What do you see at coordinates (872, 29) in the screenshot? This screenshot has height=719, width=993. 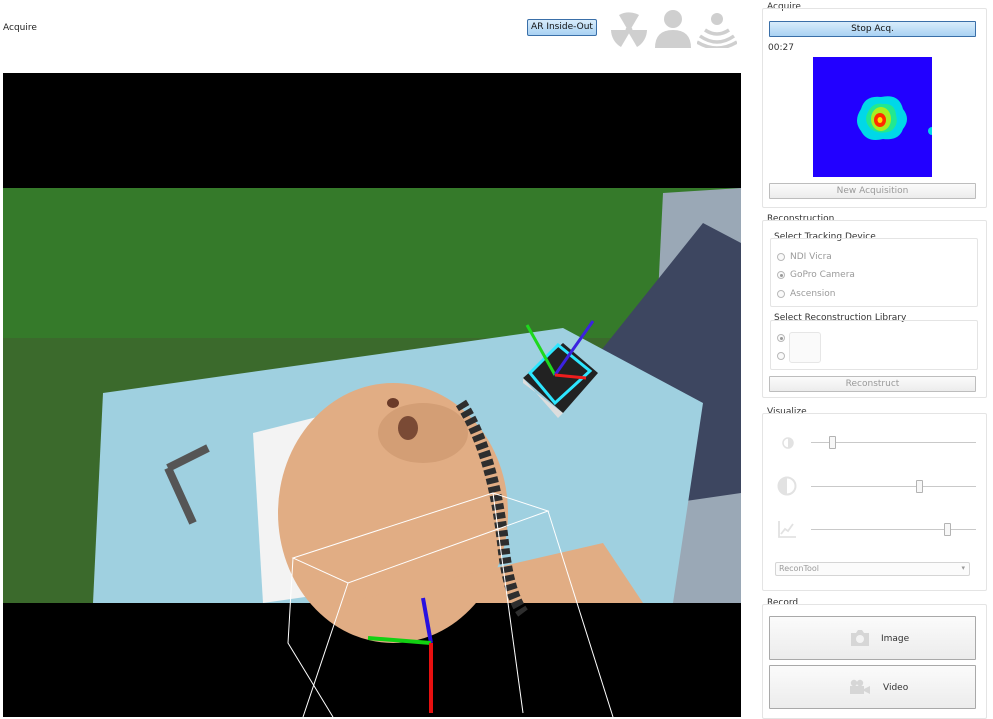 I see `stop-acquisition-button: Stop Acq.` at bounding box center [872, 29].